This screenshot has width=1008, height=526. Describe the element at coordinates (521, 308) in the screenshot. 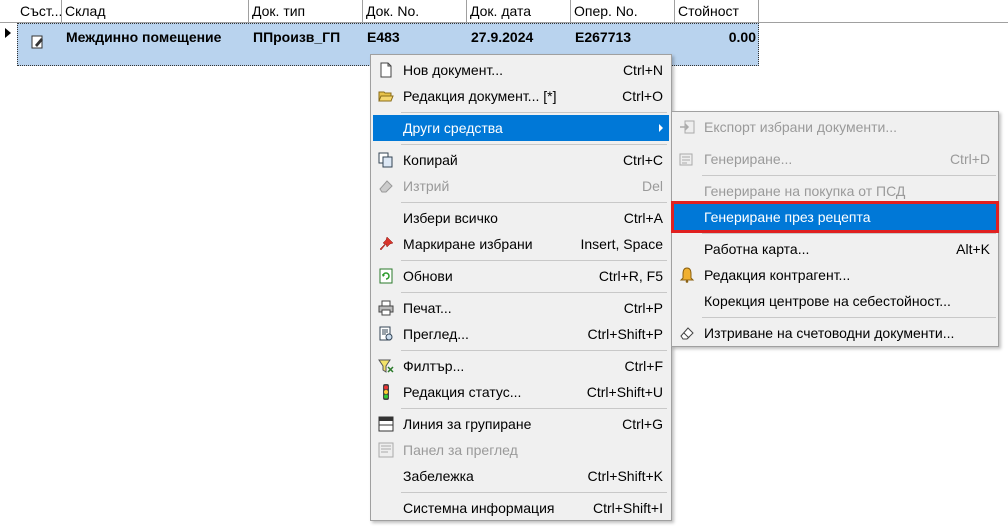

I see `menu-item-print: Печат... Ctrl+P` at that location.